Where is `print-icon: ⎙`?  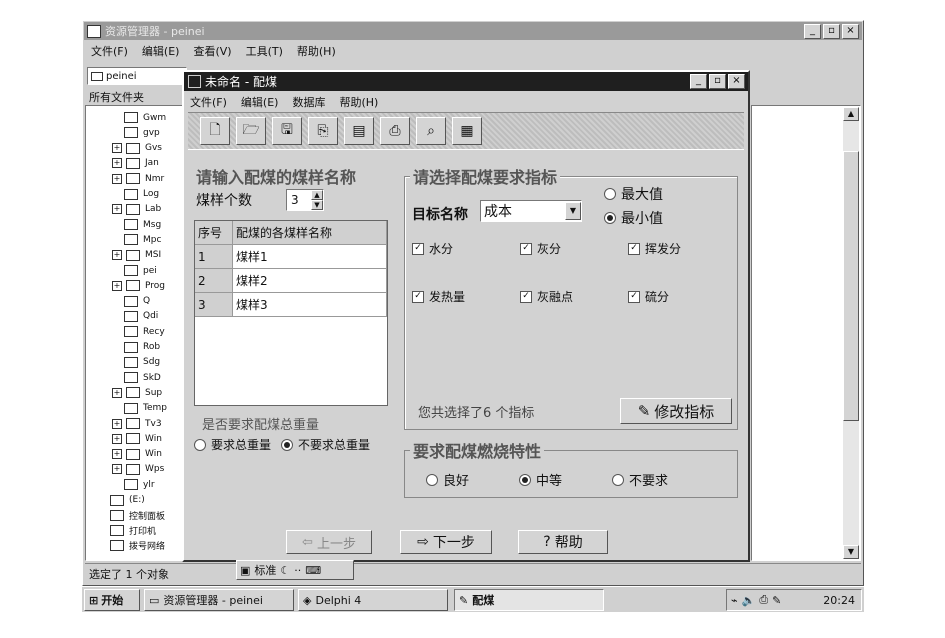 print-icon: ⎙ is located at coordinates (395, 131).